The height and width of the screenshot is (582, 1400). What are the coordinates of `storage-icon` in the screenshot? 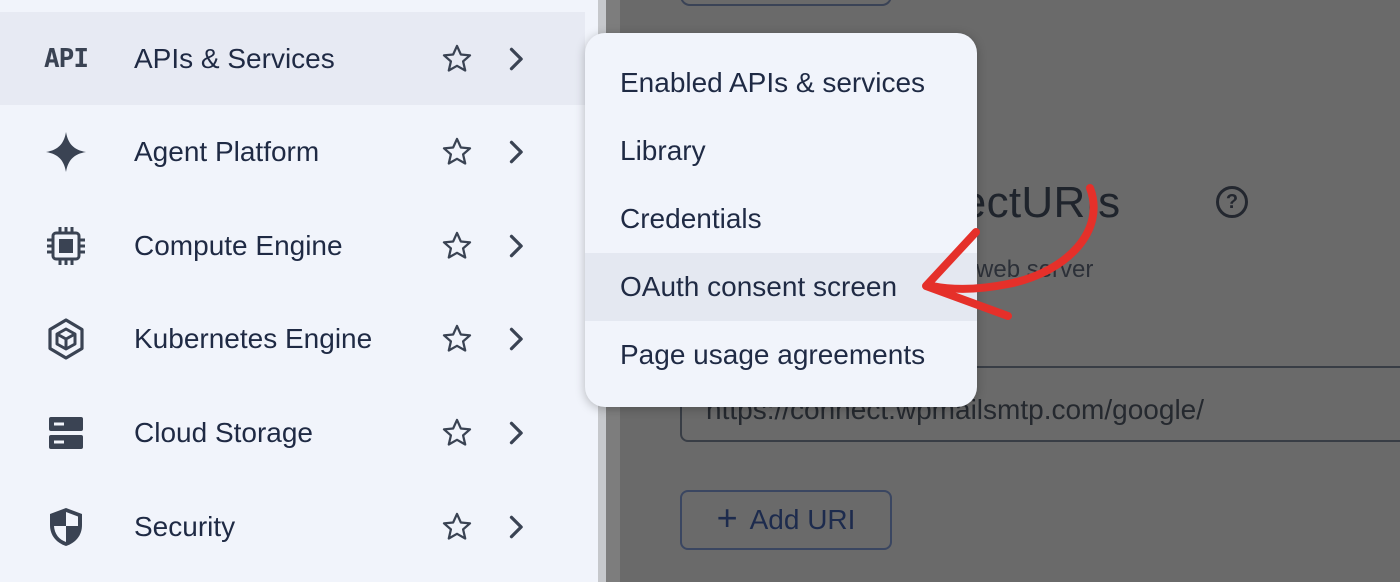 It's located at (66, 432).